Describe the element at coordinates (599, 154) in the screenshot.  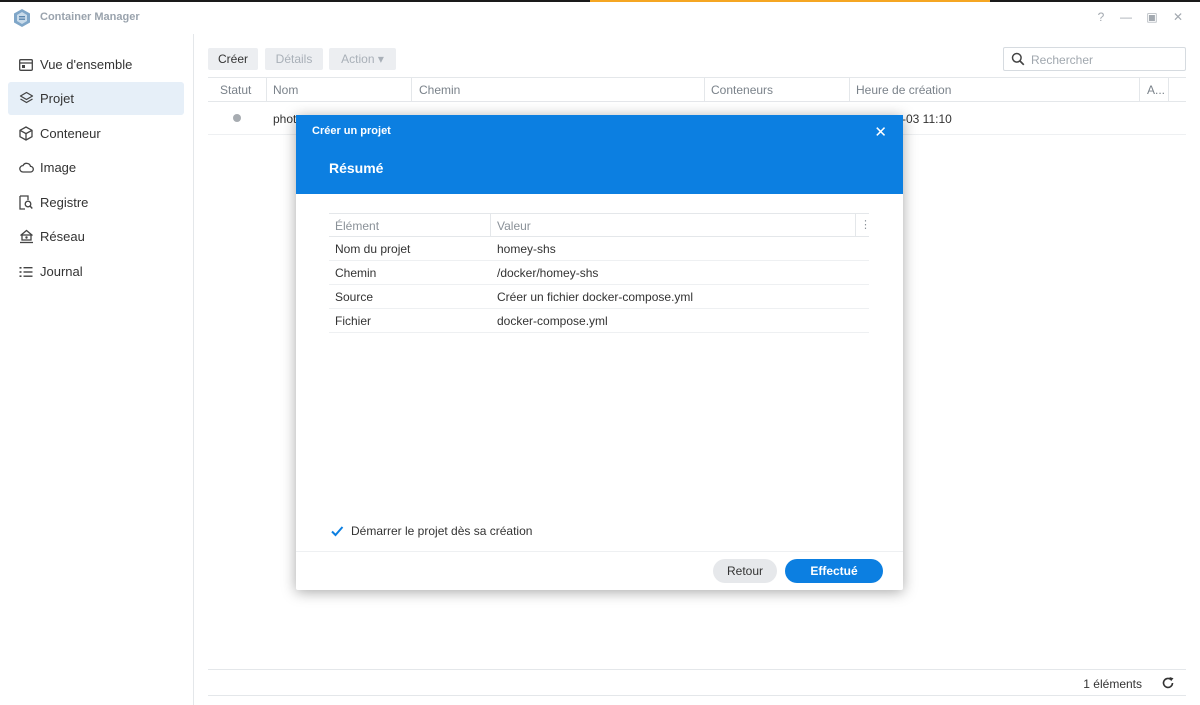
I see `dialog-header: Créer un projet ✕ Résumé` at that location.